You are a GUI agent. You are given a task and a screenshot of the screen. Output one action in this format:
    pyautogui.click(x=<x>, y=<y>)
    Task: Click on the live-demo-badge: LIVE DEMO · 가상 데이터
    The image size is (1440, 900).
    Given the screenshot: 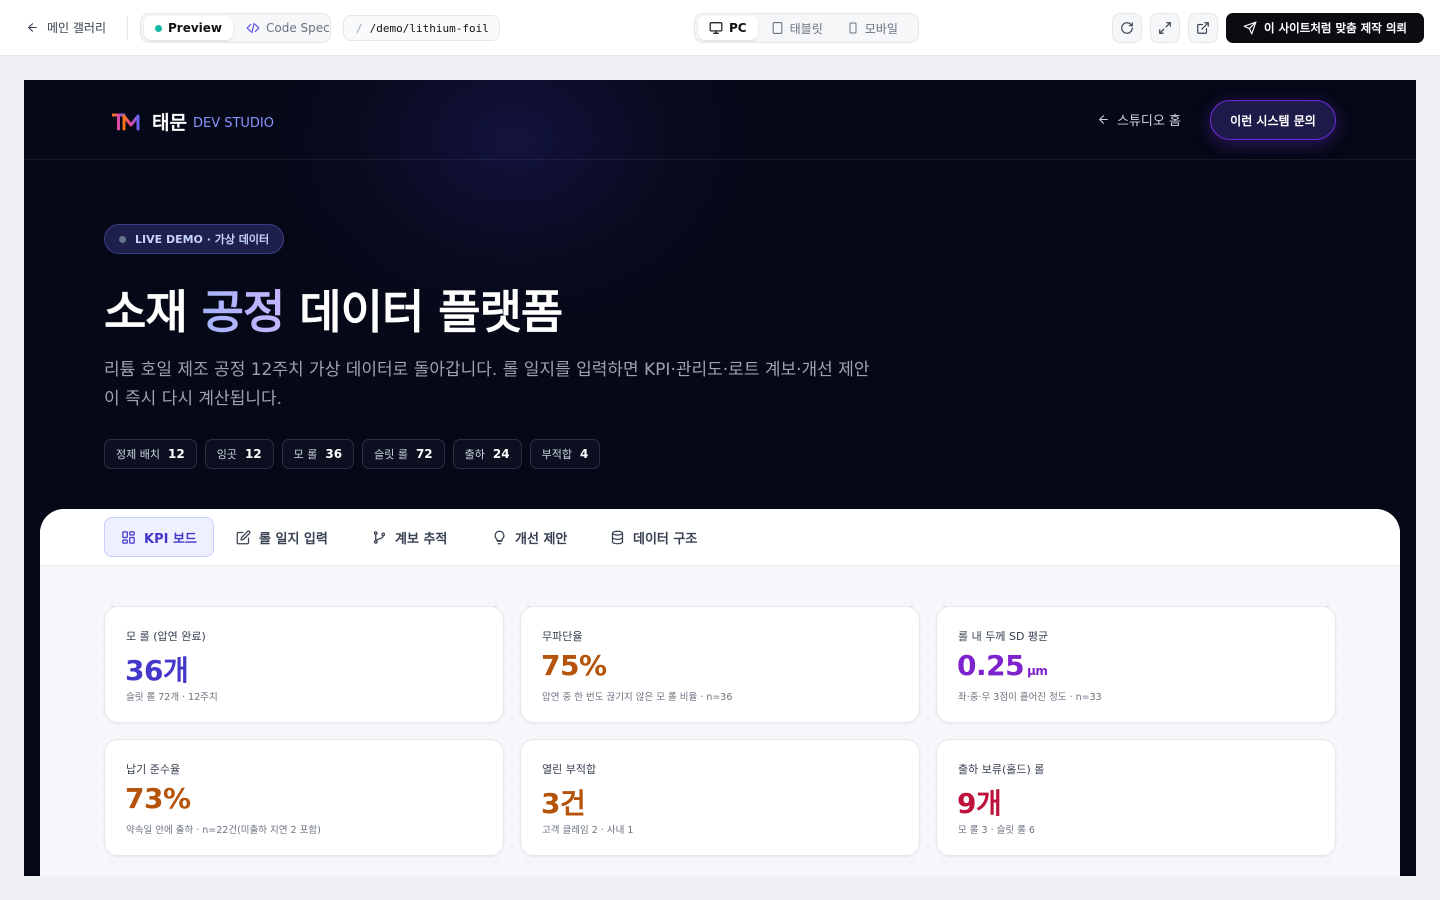 What is the action you would take?
    pyautogui.click(x=194, y=239)
    